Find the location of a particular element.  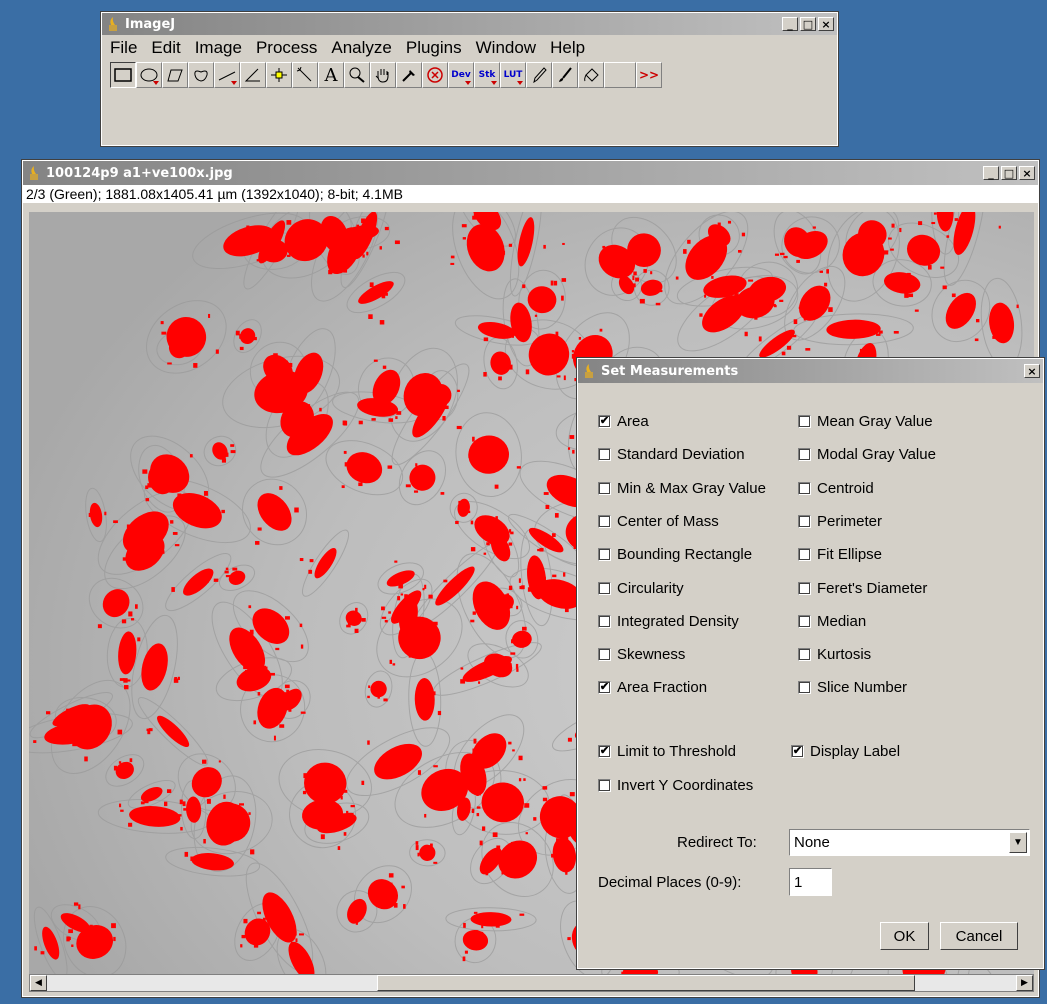

stk-tool-icon: Stk is located at coordinates (487, 75).